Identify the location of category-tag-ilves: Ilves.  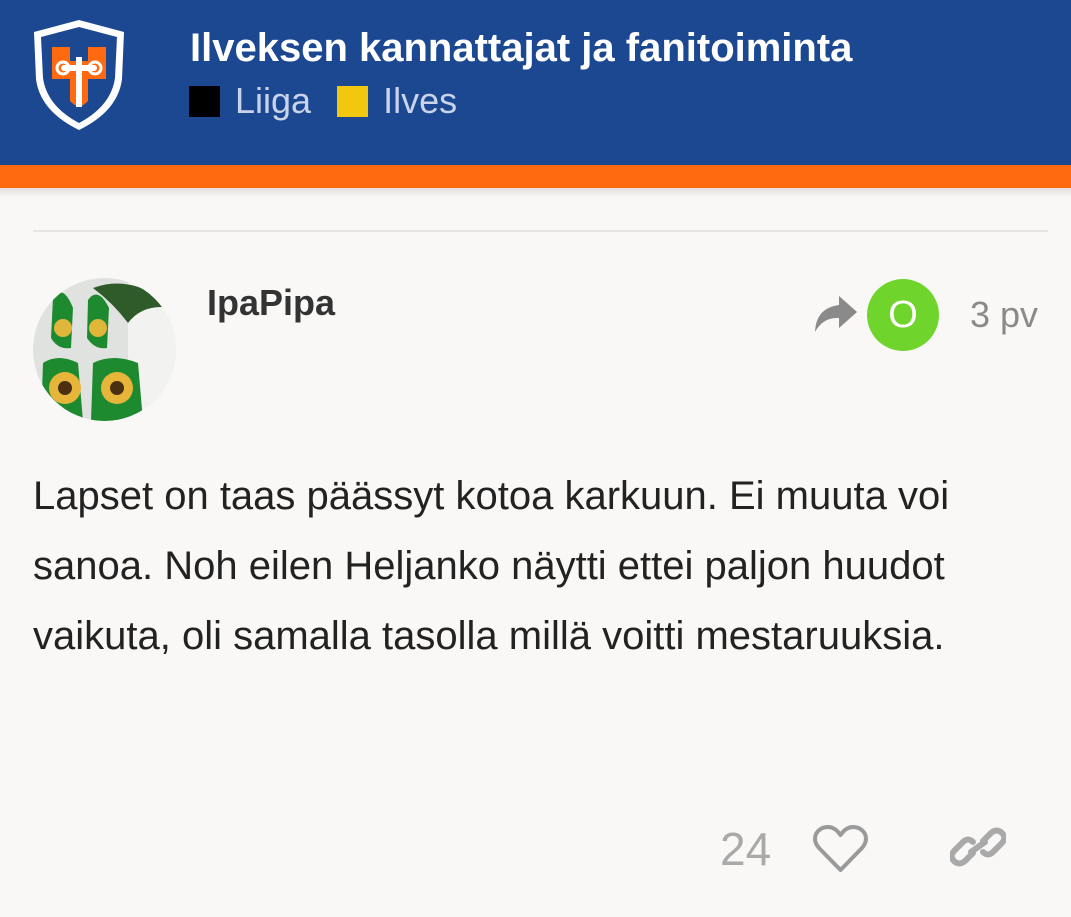
(397, 101).